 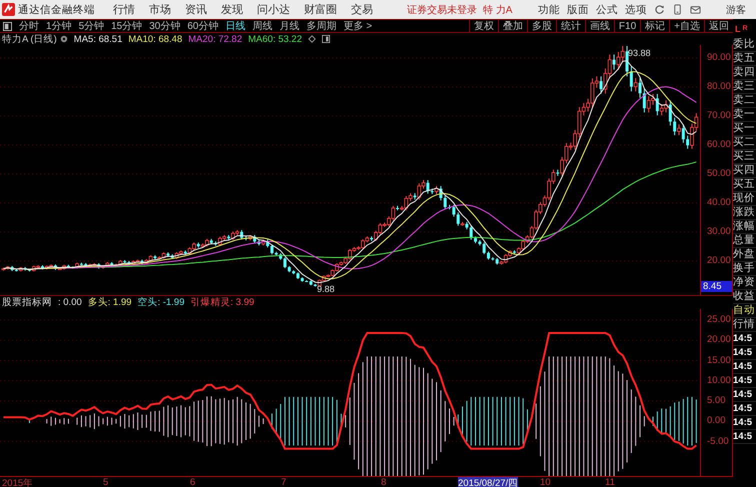 What do you see at coordinates (744, 157) in the screenshot?
I see `quote-label: 买三` at bounding box center [744, 157].